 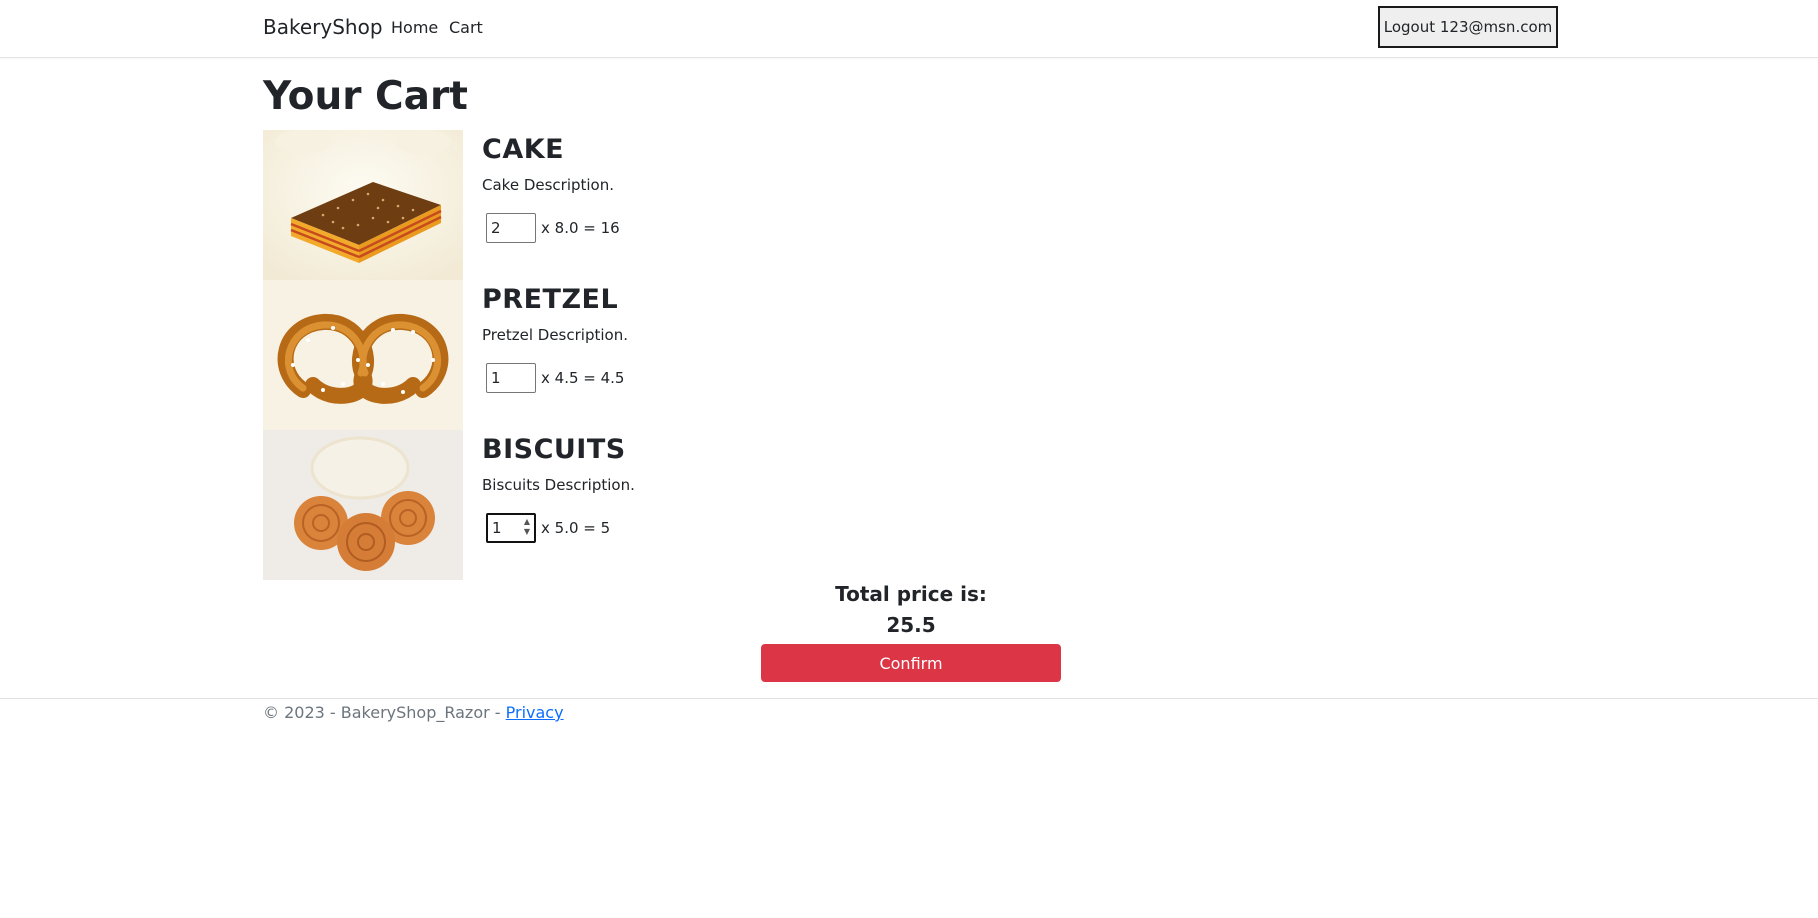 What do you see at coordinates (511, 378) in the screenshot?
I see `pretzel-quantity-input` at bounding box center [511, 378].